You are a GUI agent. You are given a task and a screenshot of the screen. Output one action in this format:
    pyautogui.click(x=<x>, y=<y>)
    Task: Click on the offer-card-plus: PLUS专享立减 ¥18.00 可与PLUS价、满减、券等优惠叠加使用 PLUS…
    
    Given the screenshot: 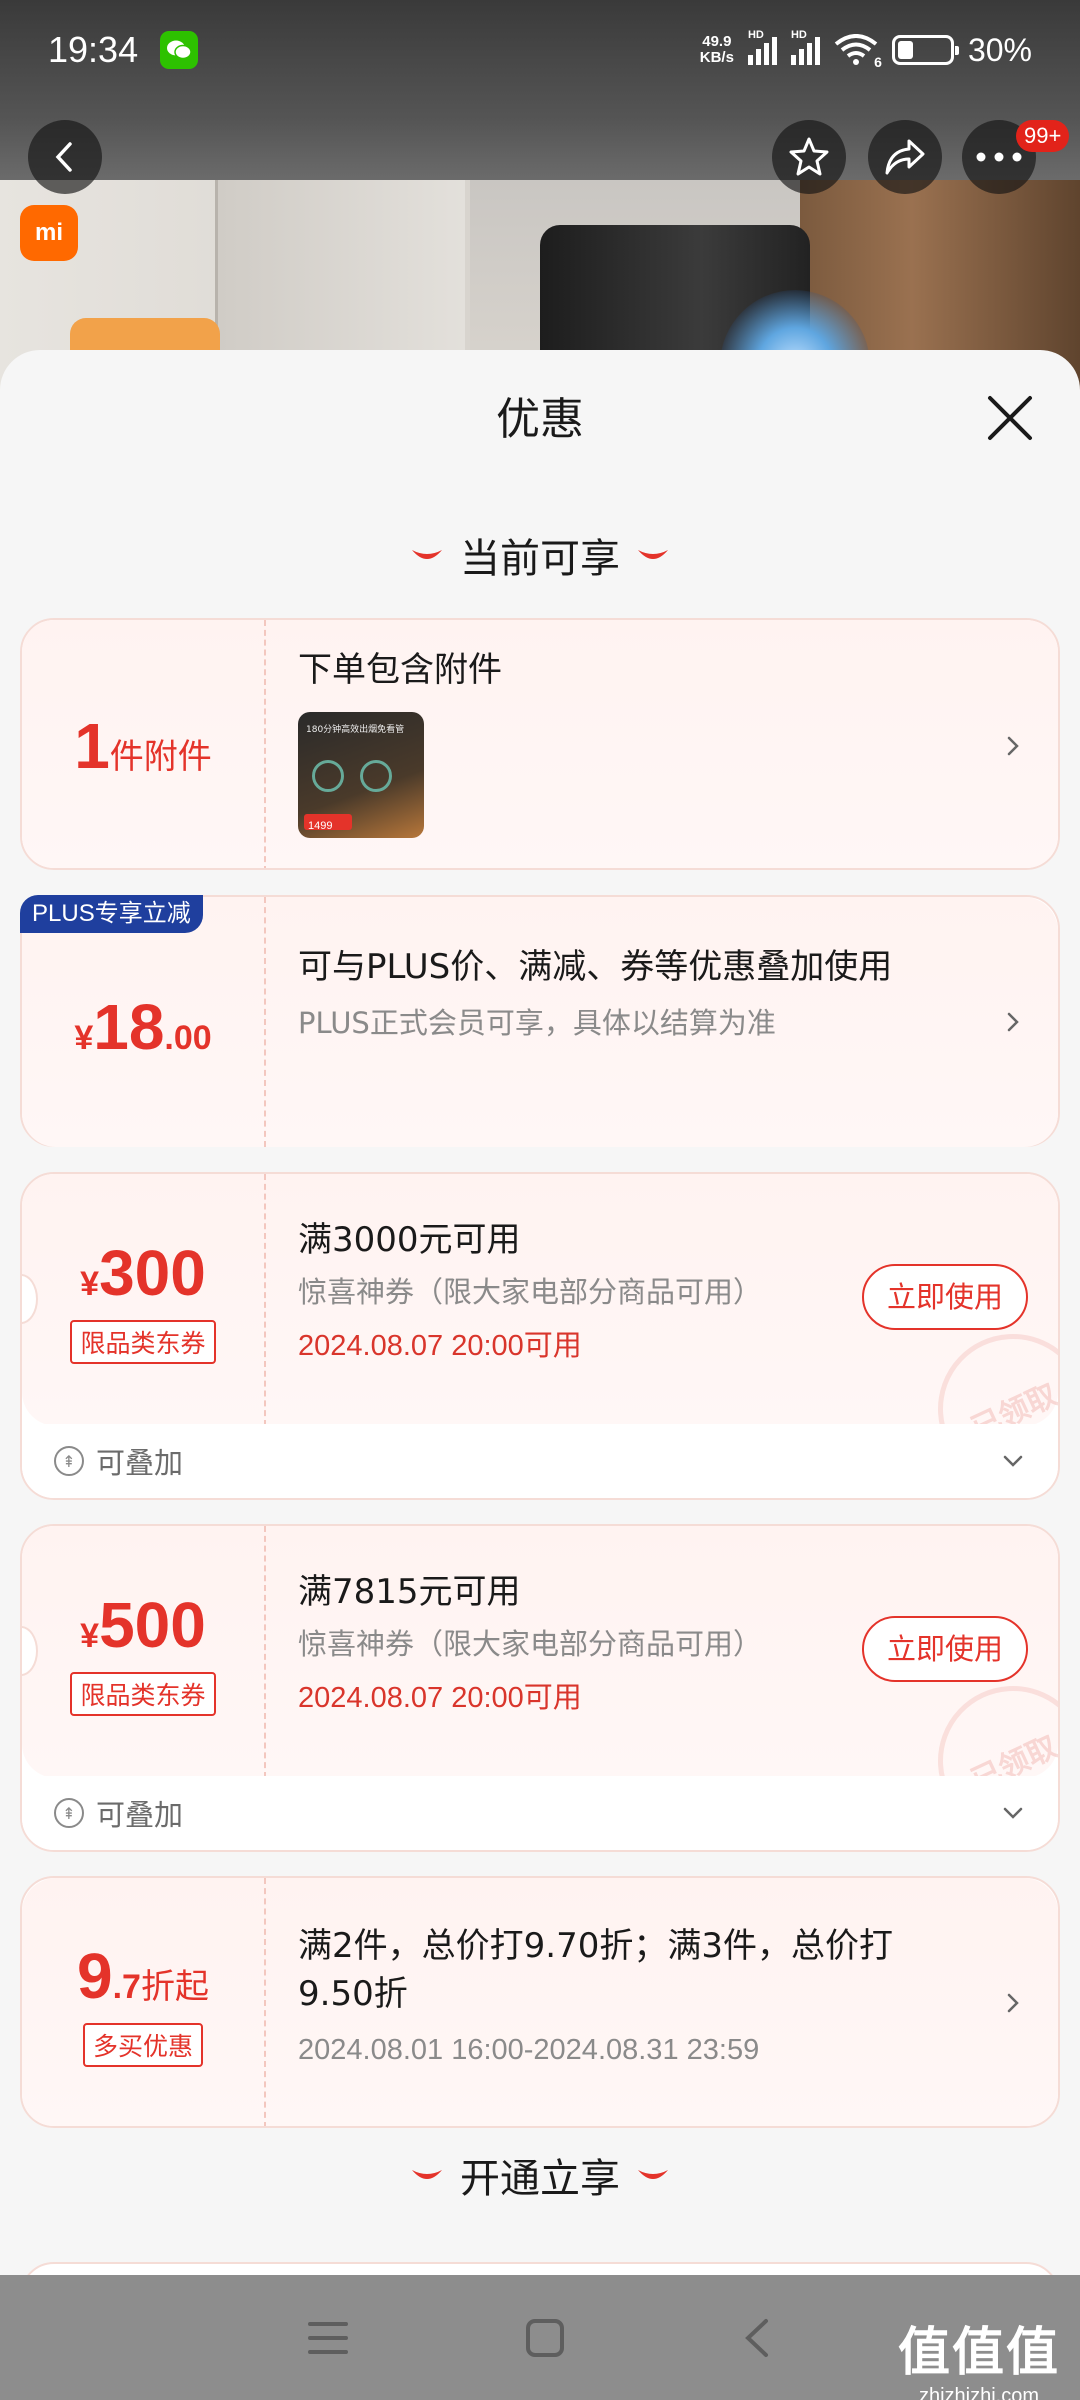 What is the action you would take?
    pyautogui.click(x=540, y=1021)
    